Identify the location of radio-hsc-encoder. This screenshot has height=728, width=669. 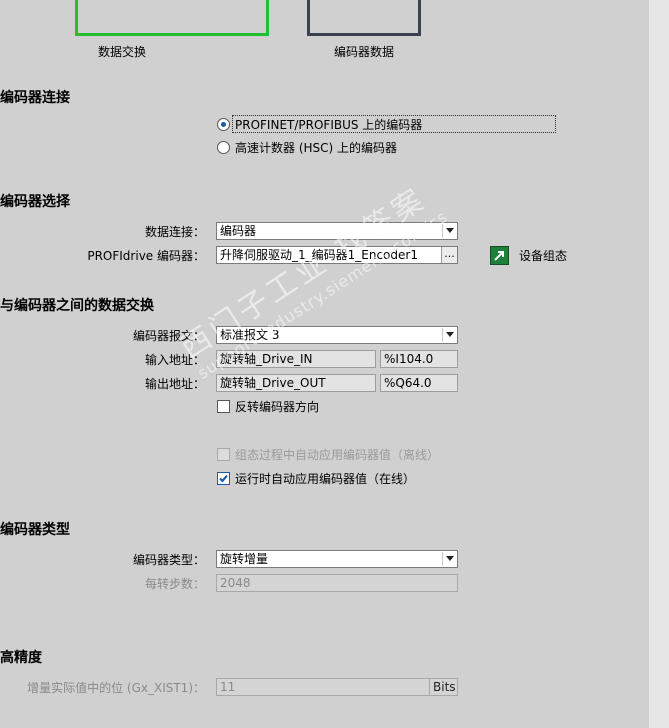
(223, 147).